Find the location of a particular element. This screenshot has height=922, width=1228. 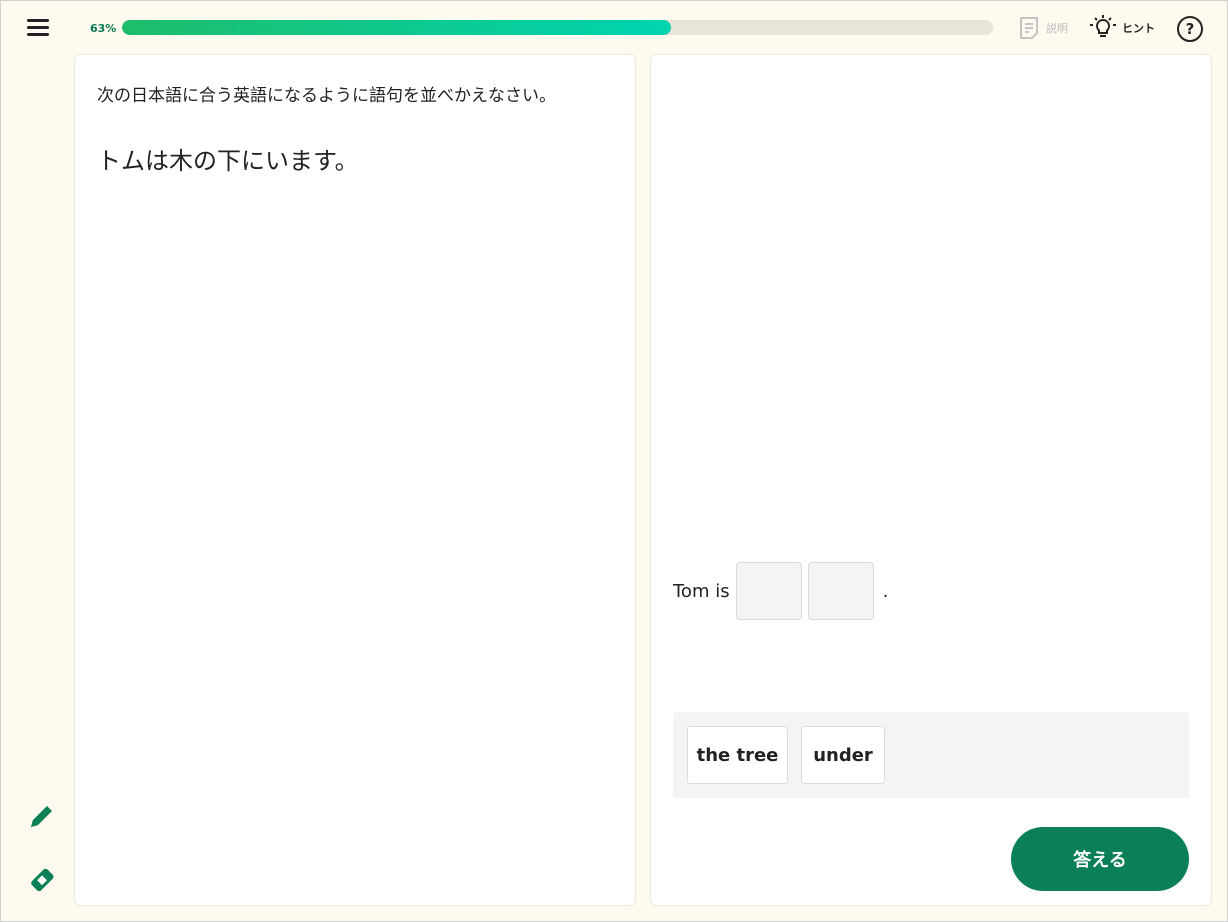

description-label: 説明 is located at coordinates (1057, 28).